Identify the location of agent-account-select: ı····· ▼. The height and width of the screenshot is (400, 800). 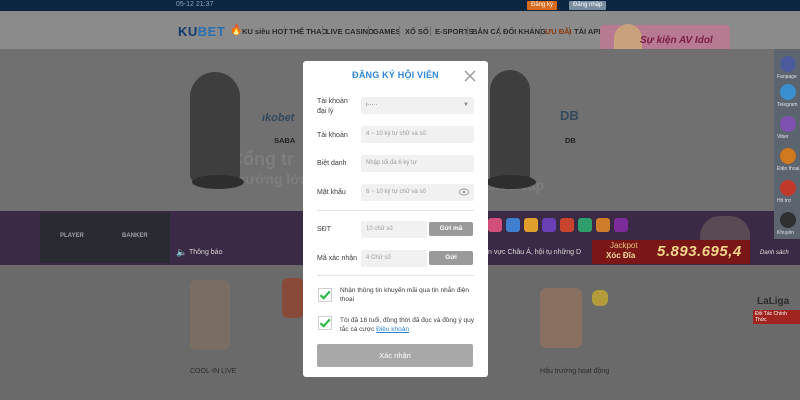
(417, 105).